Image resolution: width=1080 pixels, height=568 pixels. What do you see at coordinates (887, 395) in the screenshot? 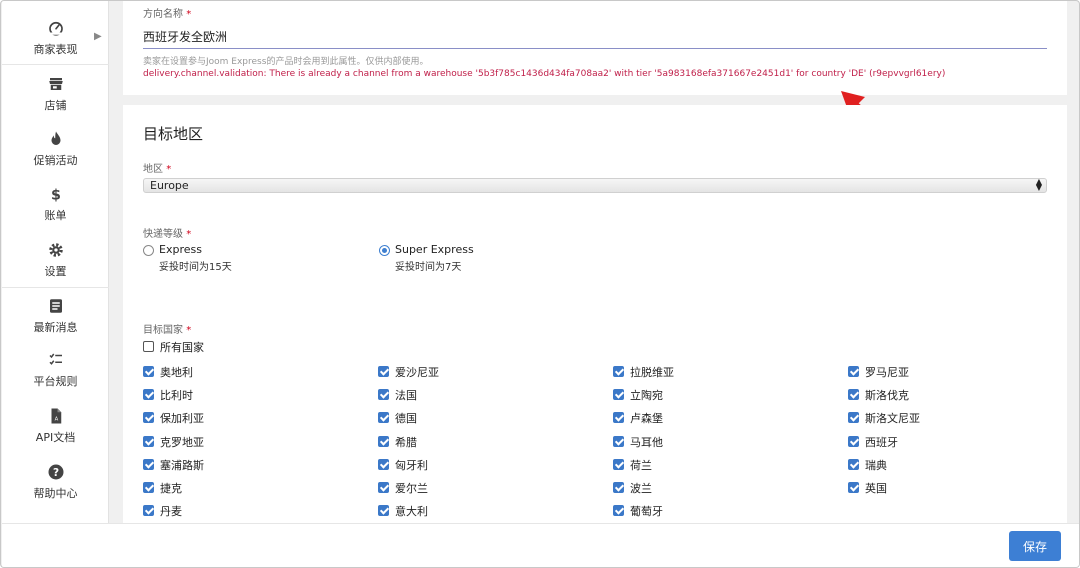
I see `country-label: 斯洛伐克` at bounding box center [887, 395].